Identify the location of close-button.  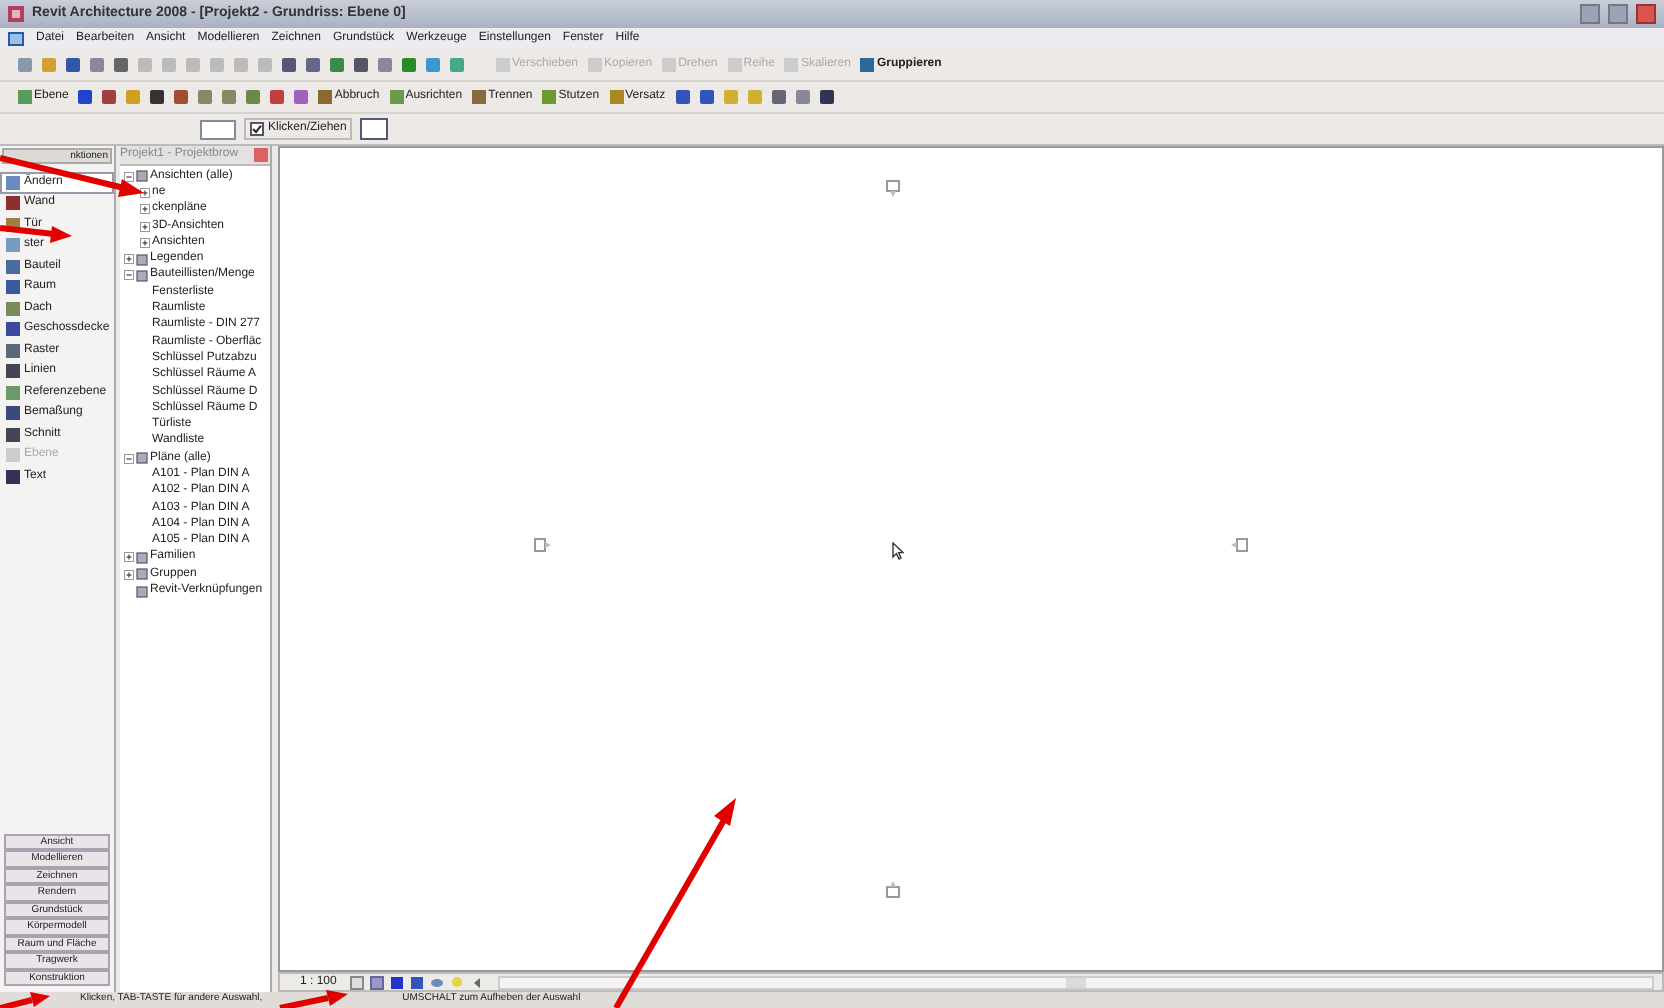
(1646, 14).